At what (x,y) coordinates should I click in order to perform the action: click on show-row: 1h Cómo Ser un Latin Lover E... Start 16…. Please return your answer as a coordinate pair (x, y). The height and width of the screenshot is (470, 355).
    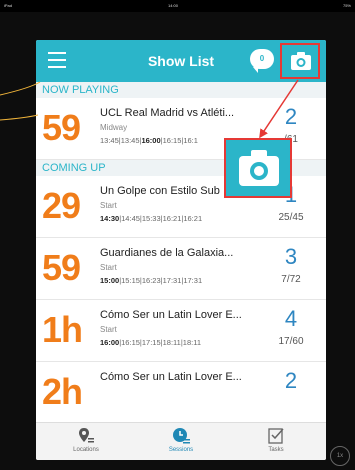
    Looking at the image, I should click on (181, 331).